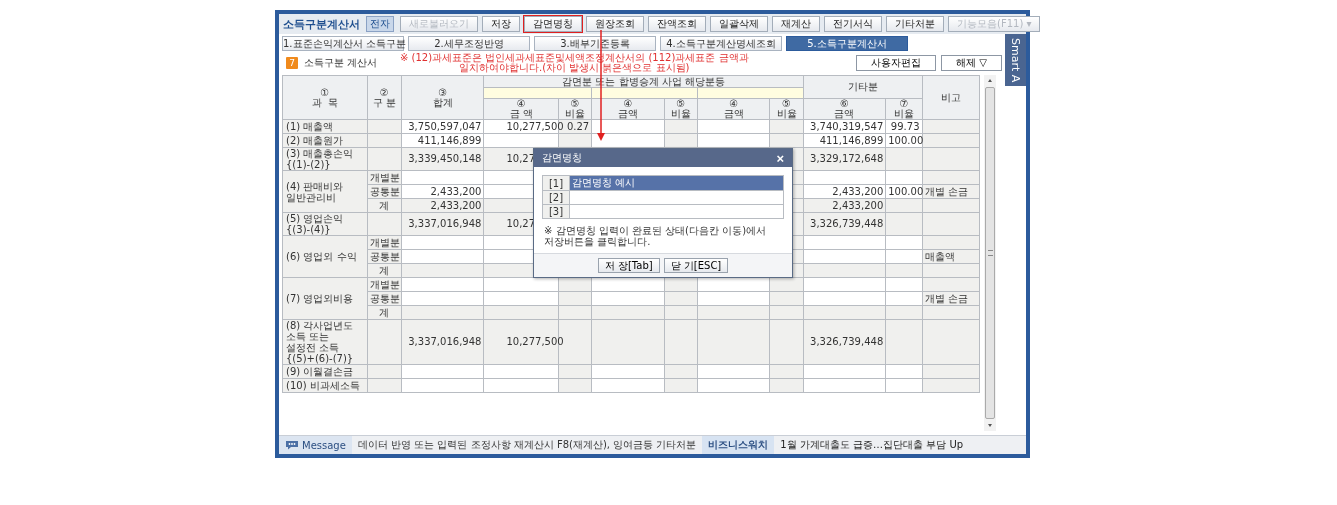  I want to click on window-title: 소득구분계산서, so click(321, 24).